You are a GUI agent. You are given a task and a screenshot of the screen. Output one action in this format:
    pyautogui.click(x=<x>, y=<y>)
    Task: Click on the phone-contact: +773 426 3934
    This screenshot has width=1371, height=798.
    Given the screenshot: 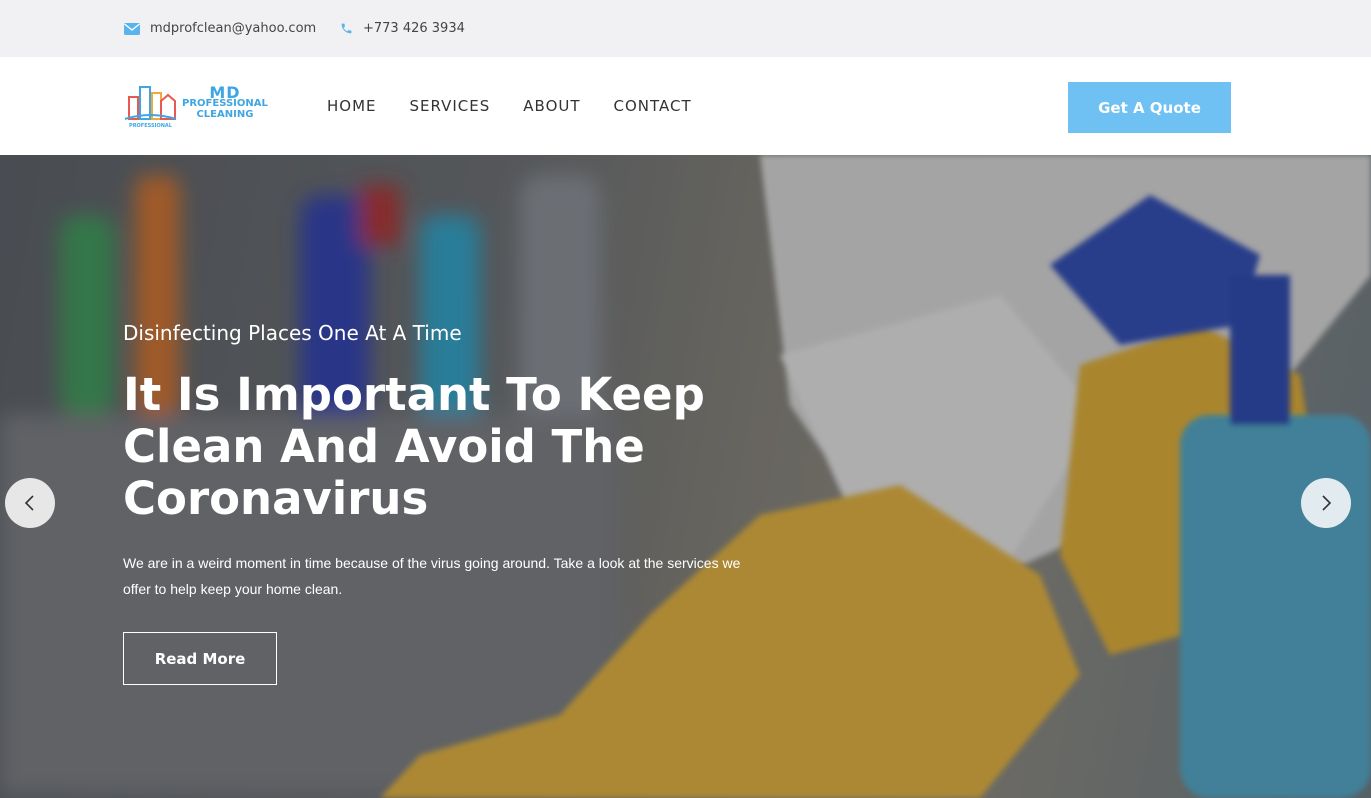 What is the action you would take?
    pyautogui.click(x=402, y=28)
    